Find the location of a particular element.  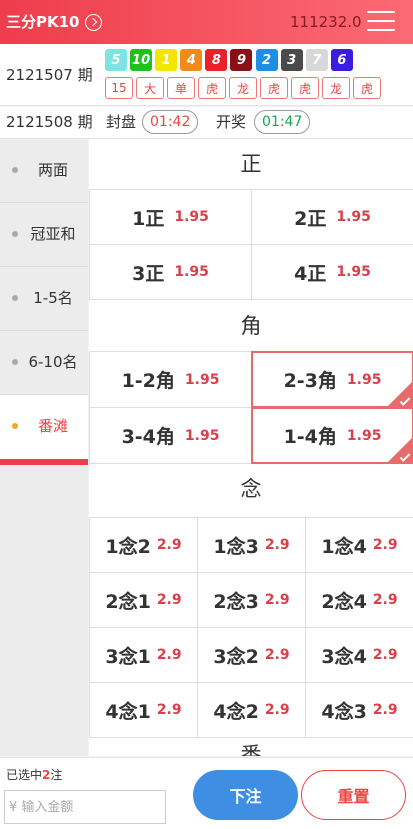

sidebar-item: 两面 is located at coordinates (44, 171).